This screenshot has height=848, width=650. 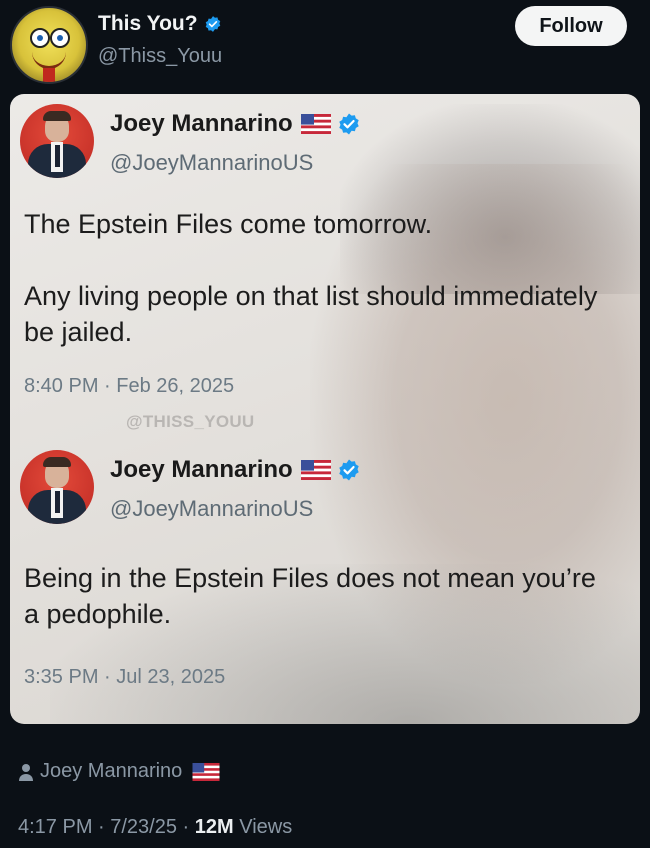 I want to click on quoted-tweet-2-name: Joey Mannarino, so click(x=201, y=469).